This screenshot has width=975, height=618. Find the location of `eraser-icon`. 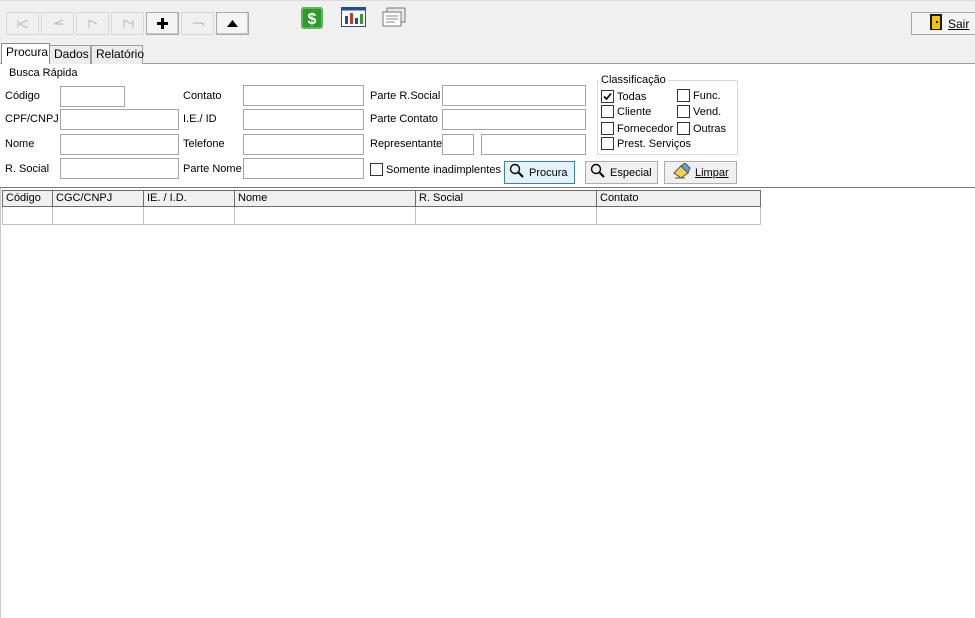

eraser-icon is located at coordinates (682, 172).